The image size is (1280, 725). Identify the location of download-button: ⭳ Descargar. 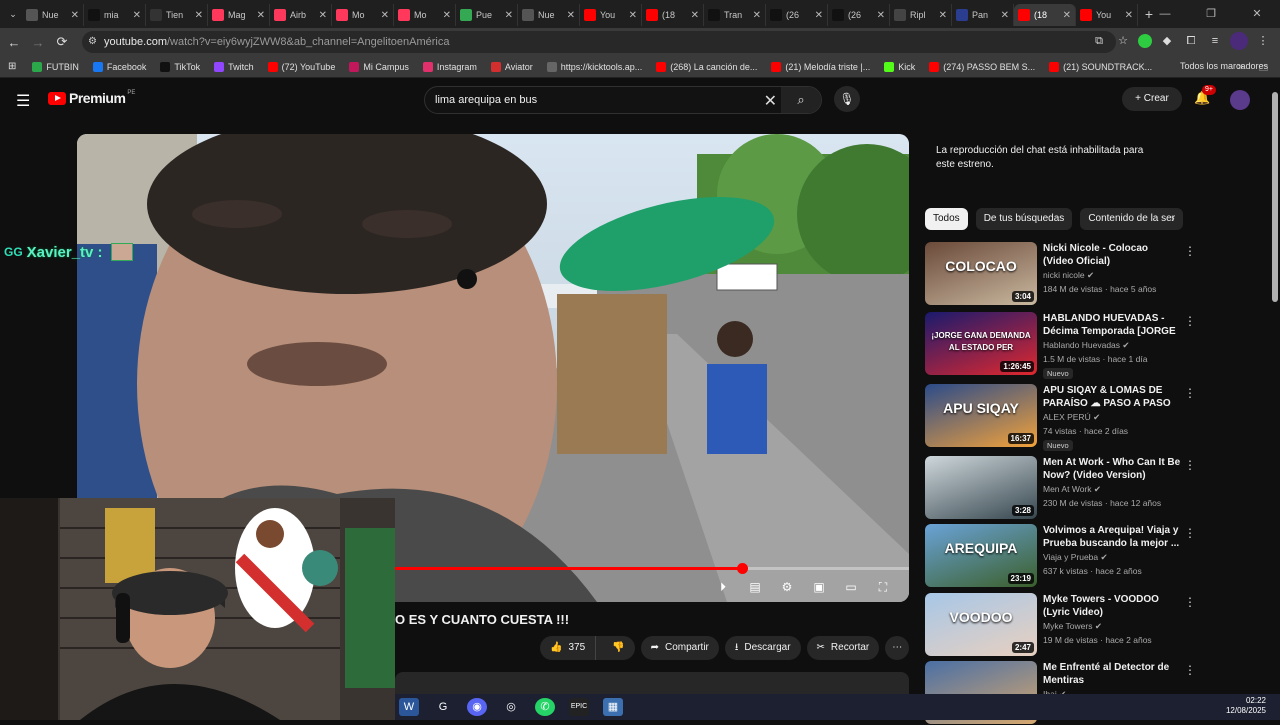
(762, 648).